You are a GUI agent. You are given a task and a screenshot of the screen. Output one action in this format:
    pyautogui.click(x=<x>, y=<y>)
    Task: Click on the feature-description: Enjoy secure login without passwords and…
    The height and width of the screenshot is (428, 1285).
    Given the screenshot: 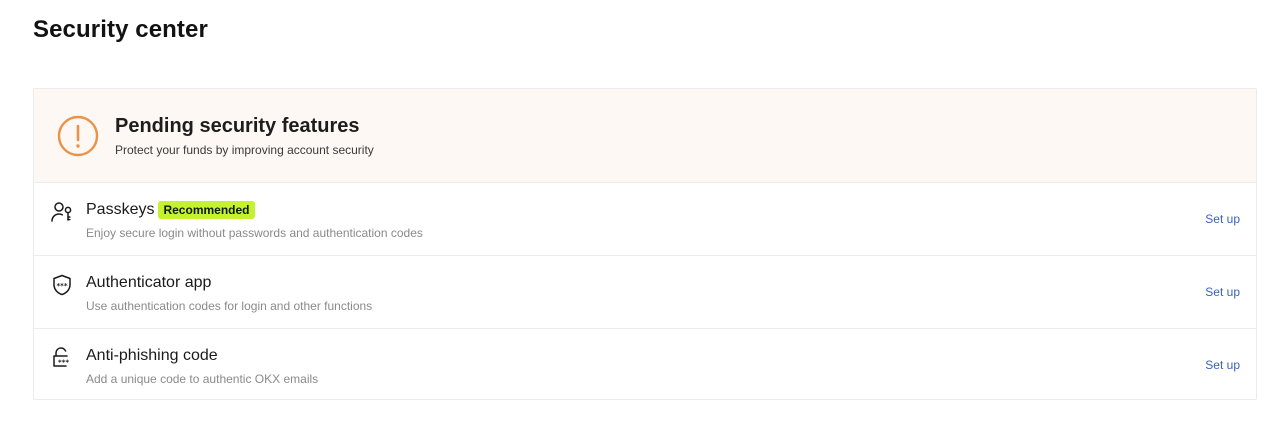 What is the action you would take?
    pyautogui.click(x=254, y=233)
    